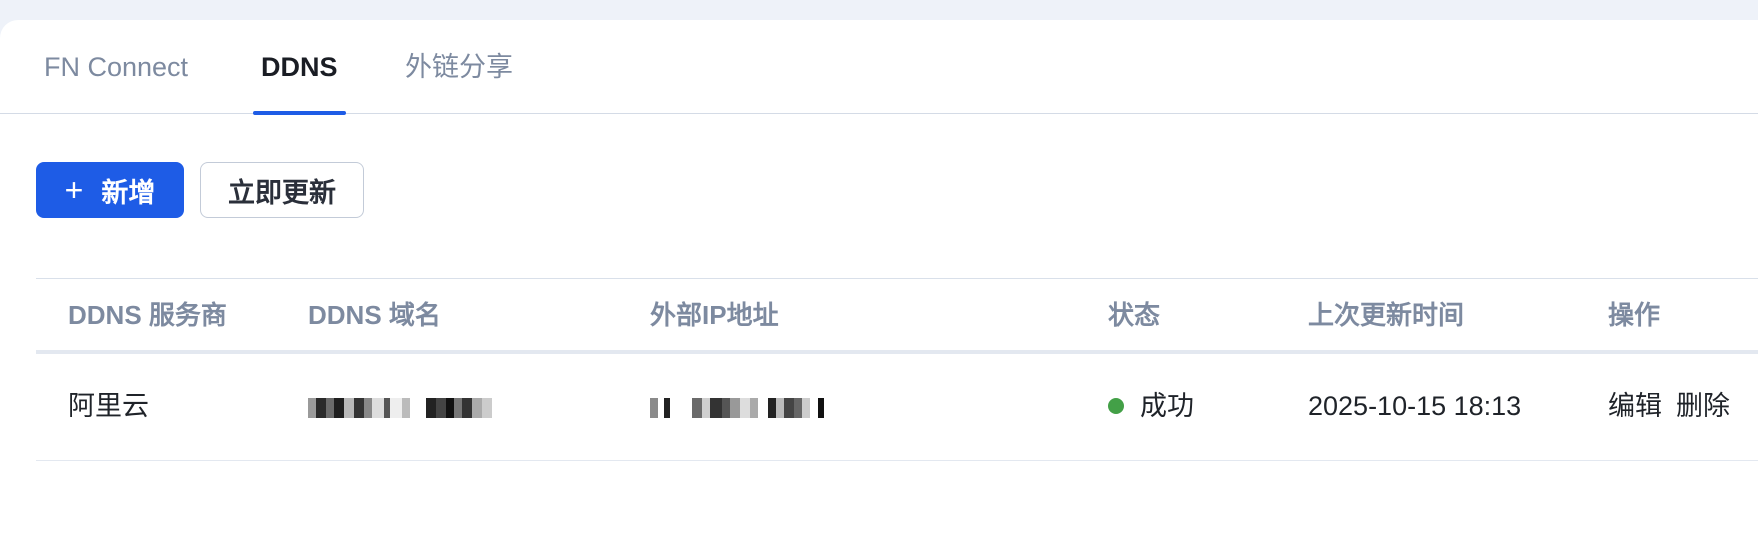  I want to click on tab-share-links: 外链分享, so click(459, 67).